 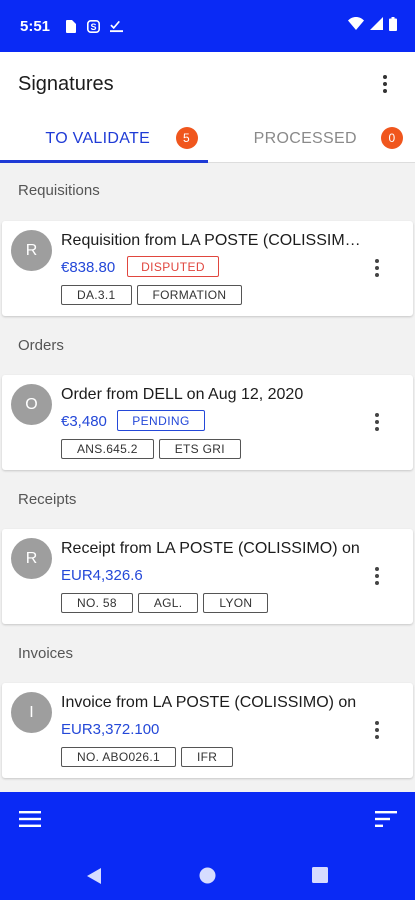 What do you see at coordinates (236, 603) in the screenshot?
I see `tag: LYON` at bounding box center [236, 603].